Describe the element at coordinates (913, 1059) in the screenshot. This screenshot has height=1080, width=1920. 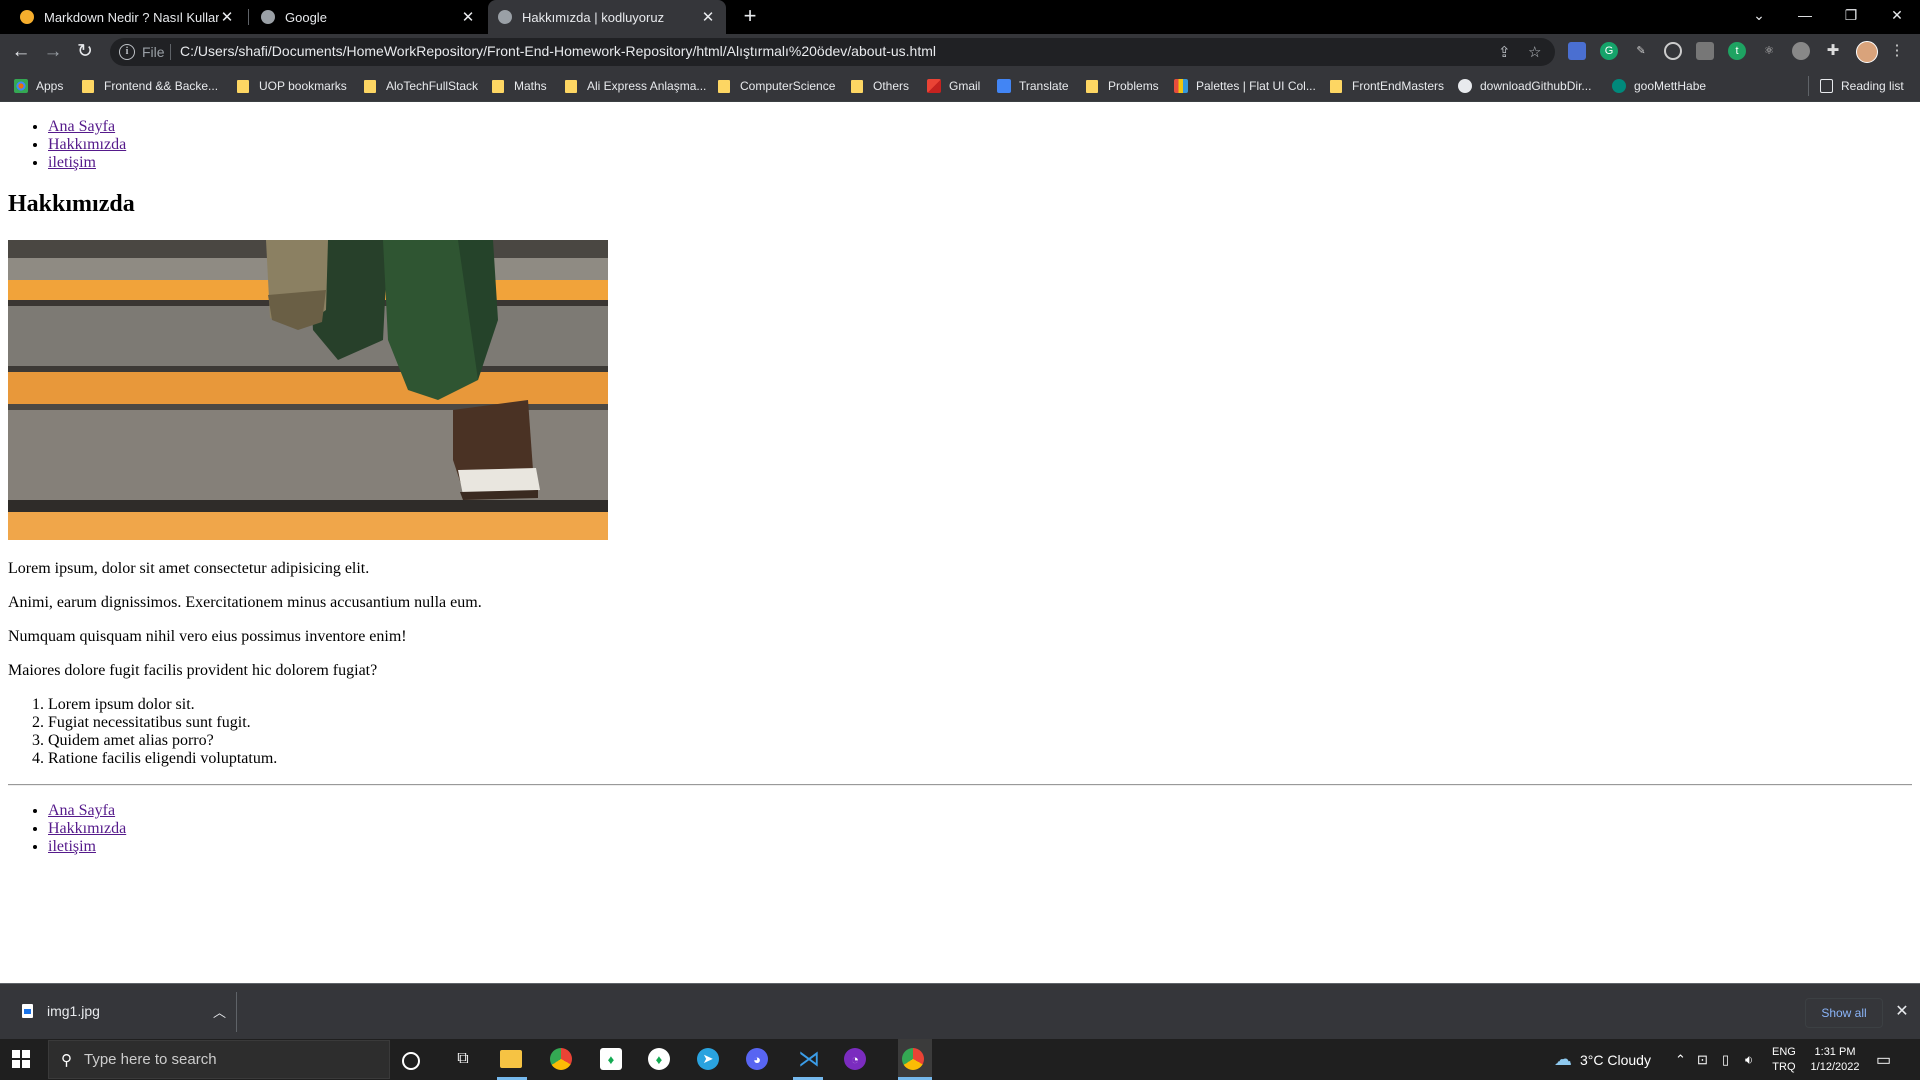
I see `chrome-active-icon` at that location.